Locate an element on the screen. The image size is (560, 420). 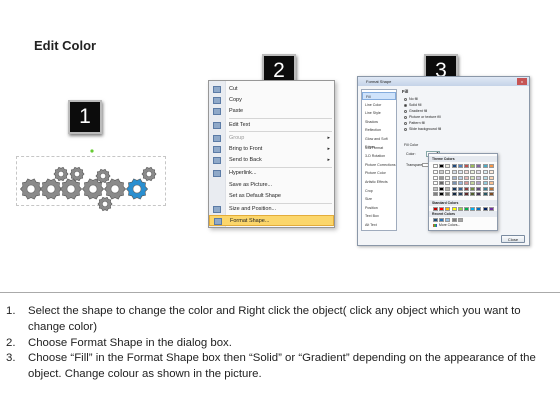
close-button: Close is located at coordinates (513, 239).